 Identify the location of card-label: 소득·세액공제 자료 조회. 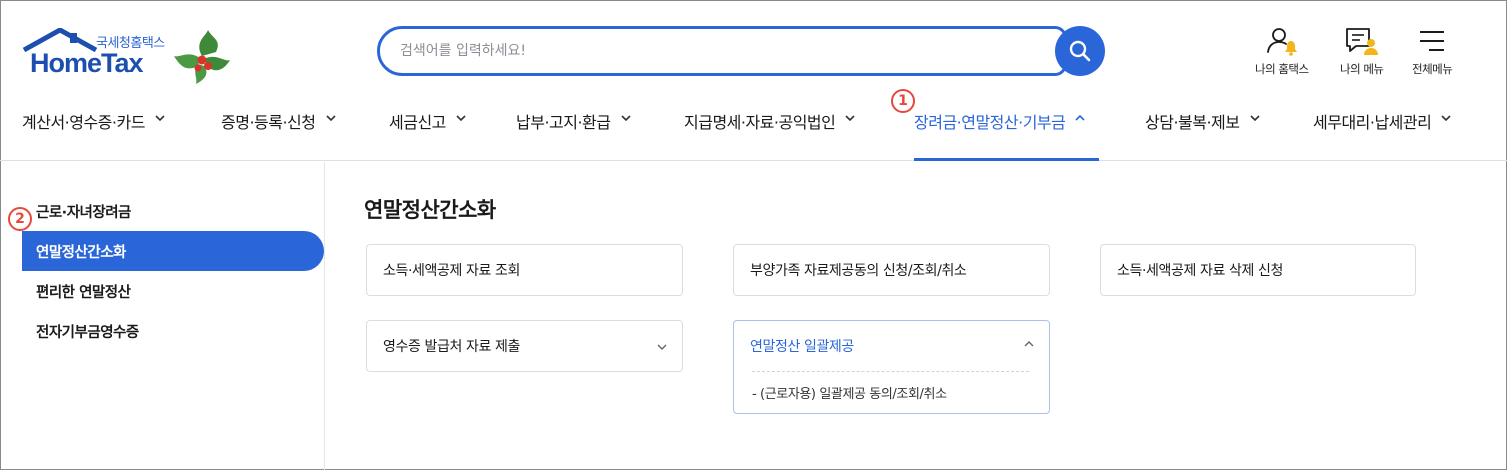
(451, 271).